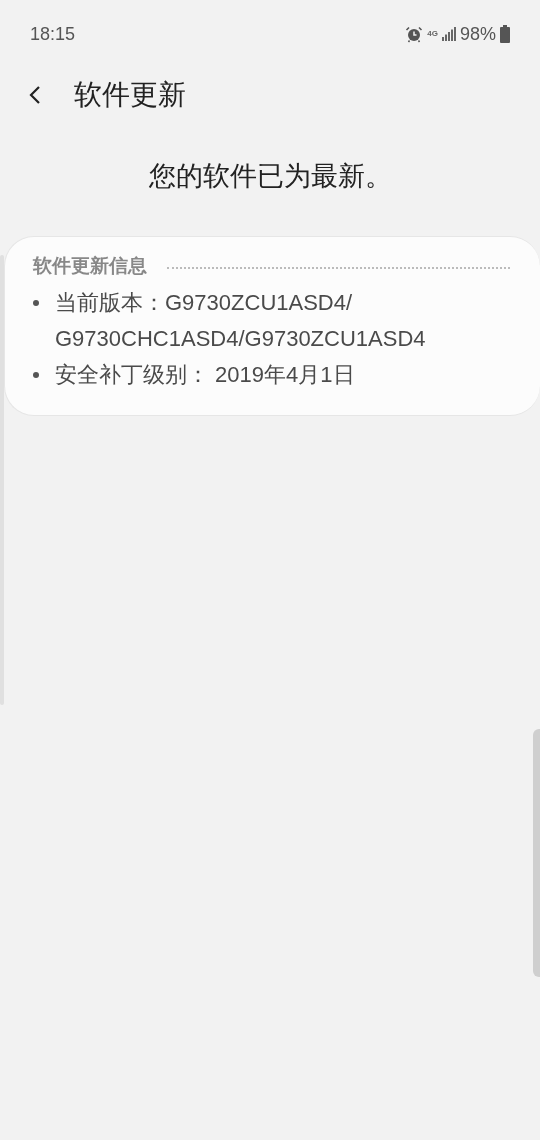 The width and height of the screenshot is (540, 1140). What do you see at coordinates (90, 266) in the screenshot?
I see `card-title: 软件更新信息` at bounding box center [90, 266].